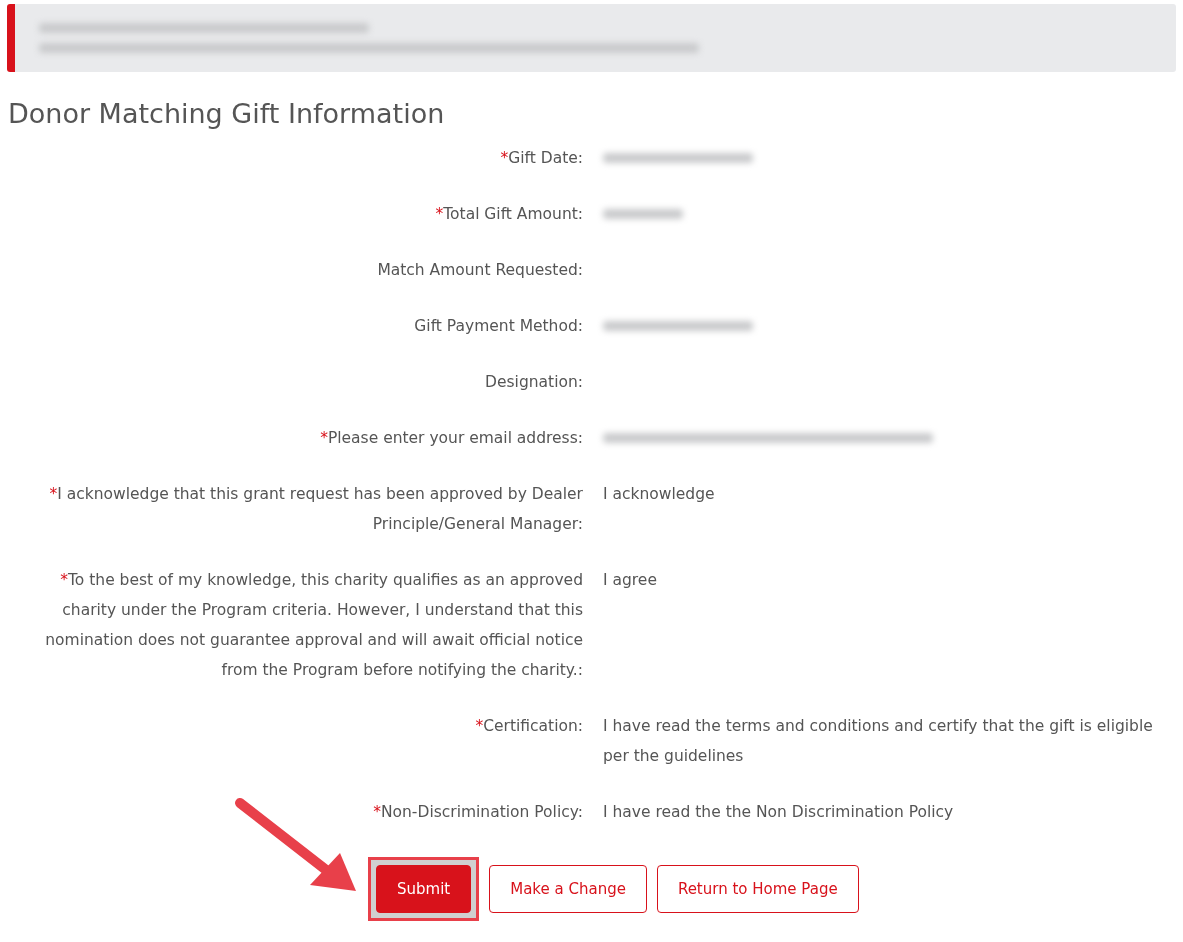  Describe the element at coordinates (451, 438) in the screenshot. I see `field-label: *Please enter your email address:` at that location.